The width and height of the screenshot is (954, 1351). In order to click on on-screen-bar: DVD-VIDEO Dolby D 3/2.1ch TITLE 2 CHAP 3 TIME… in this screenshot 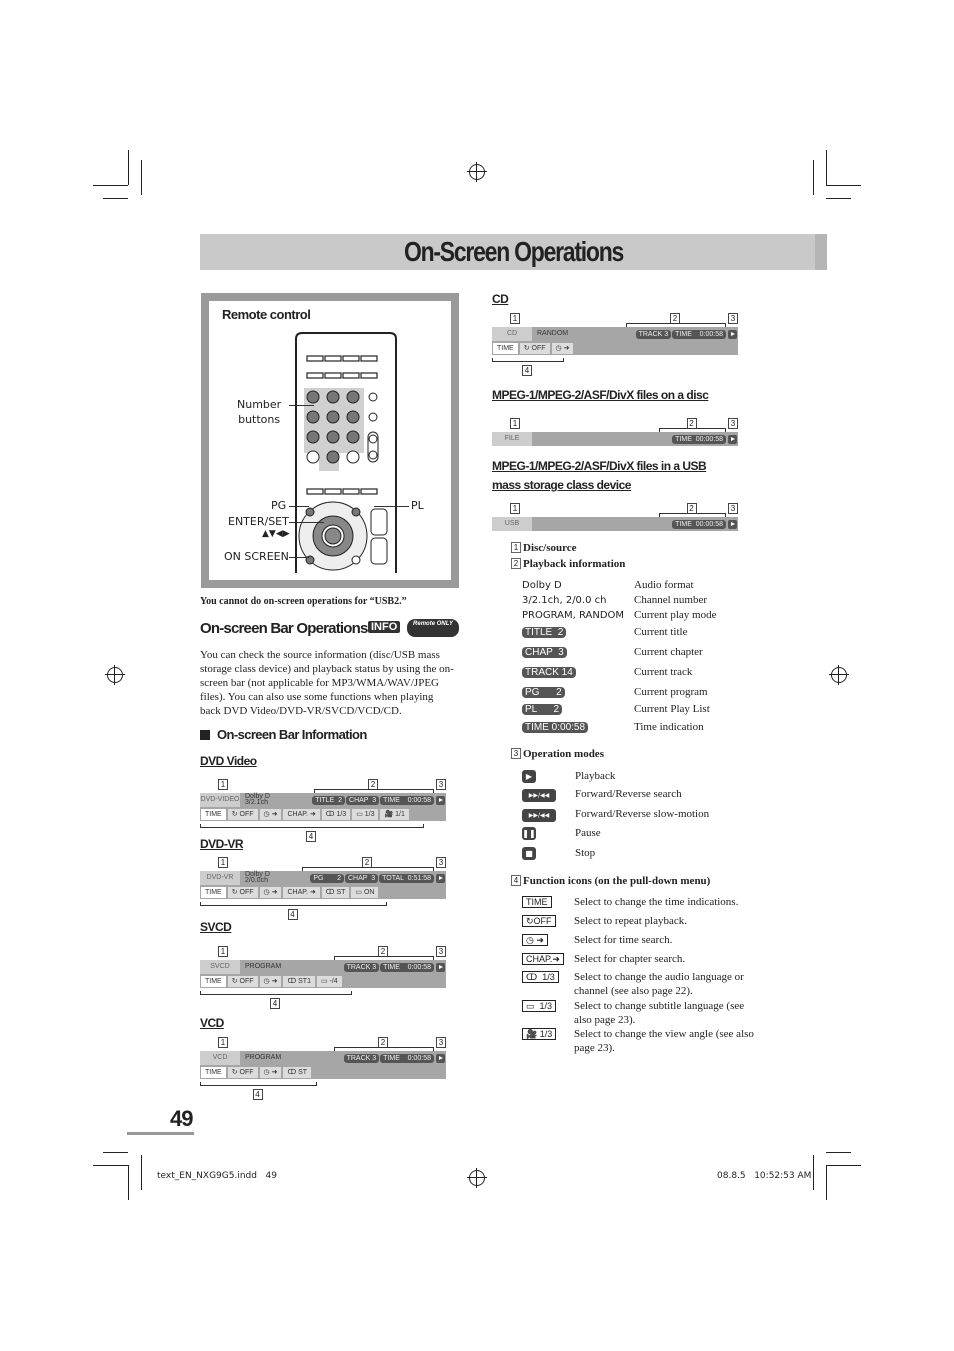, I will do `click(323, 807)`.